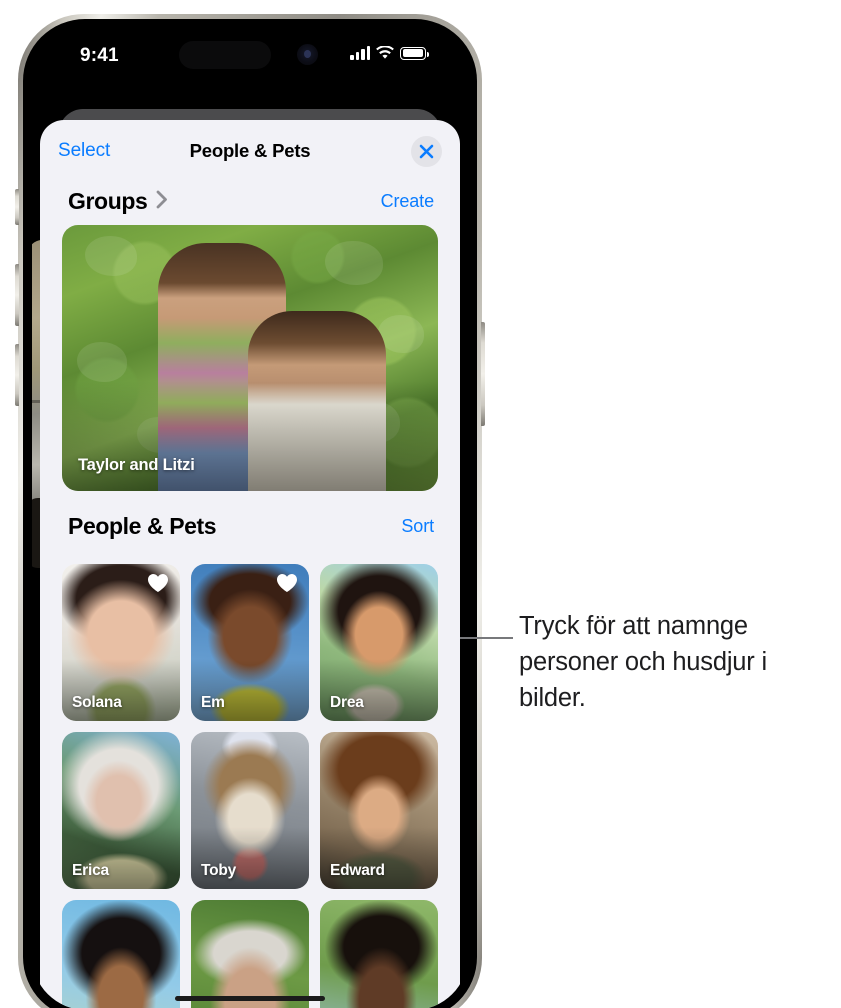  I want to click on person-tile-name: Toby, so click(219, 870).